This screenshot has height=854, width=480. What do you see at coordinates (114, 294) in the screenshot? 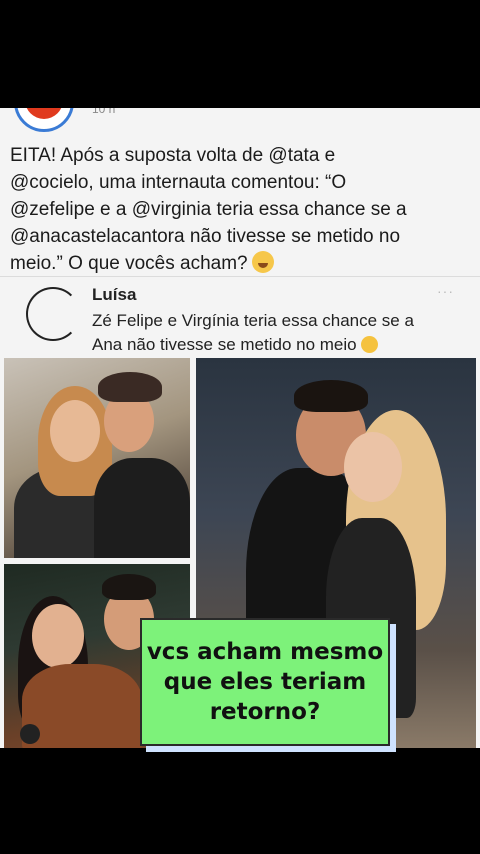
I see `quoted-author-name: Luísa` at bounding box center [114, 294].